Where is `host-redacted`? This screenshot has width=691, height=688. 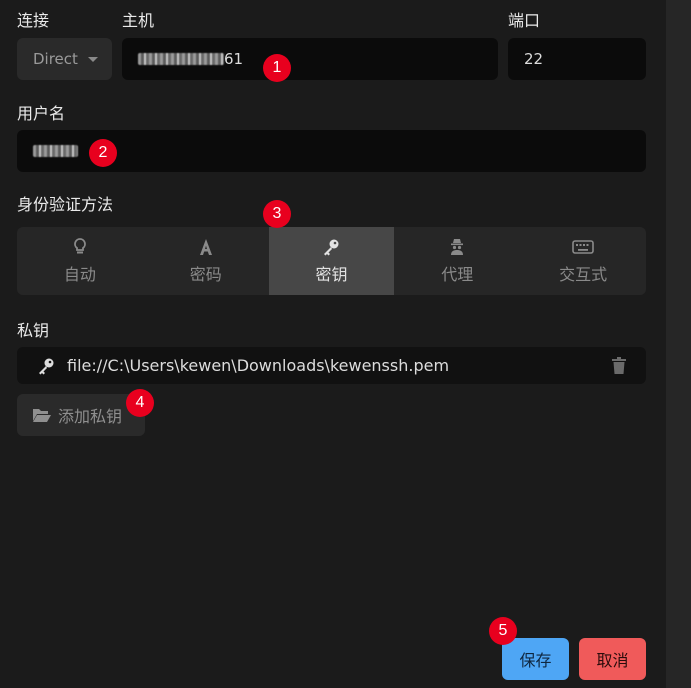
host-redacted is located at coordinates (181, 59).